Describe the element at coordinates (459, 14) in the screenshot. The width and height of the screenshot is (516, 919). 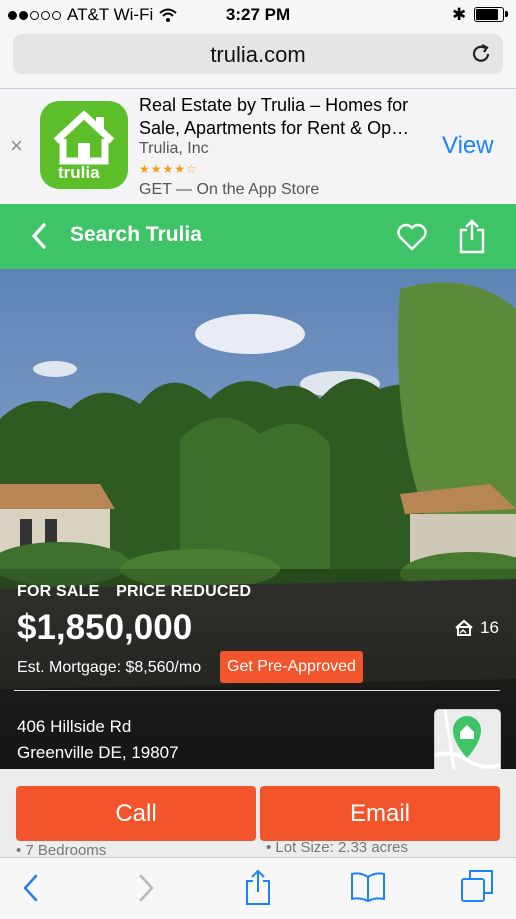
I see `bluetooth-icon: ✱` at that location.